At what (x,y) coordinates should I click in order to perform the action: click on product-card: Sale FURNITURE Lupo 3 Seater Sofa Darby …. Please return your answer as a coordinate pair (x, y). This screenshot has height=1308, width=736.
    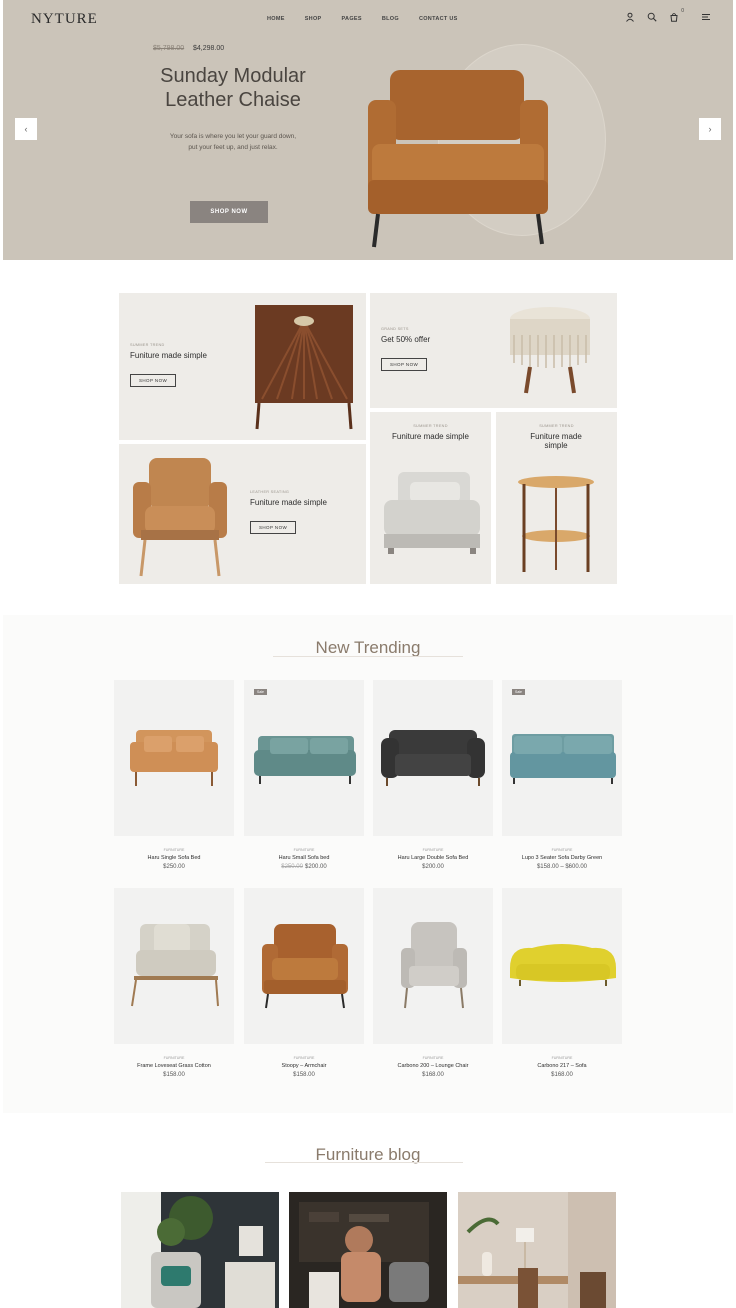
    Looking at the image, I should click on (562, 775).